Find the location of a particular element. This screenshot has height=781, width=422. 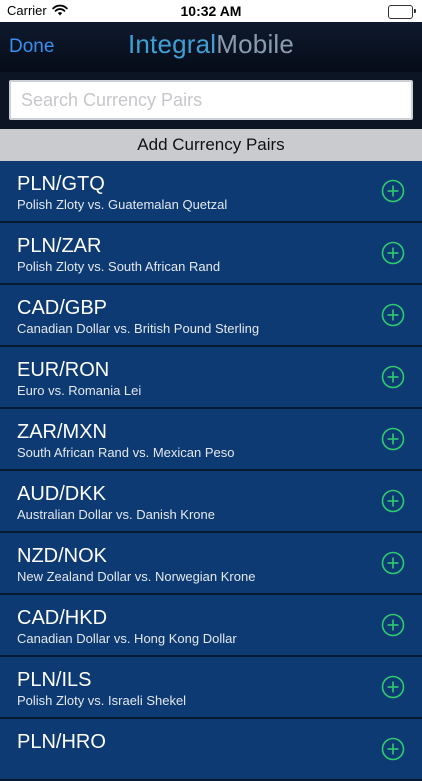

section-header: Add Currency Pairs is located at coordinates (211, 145).